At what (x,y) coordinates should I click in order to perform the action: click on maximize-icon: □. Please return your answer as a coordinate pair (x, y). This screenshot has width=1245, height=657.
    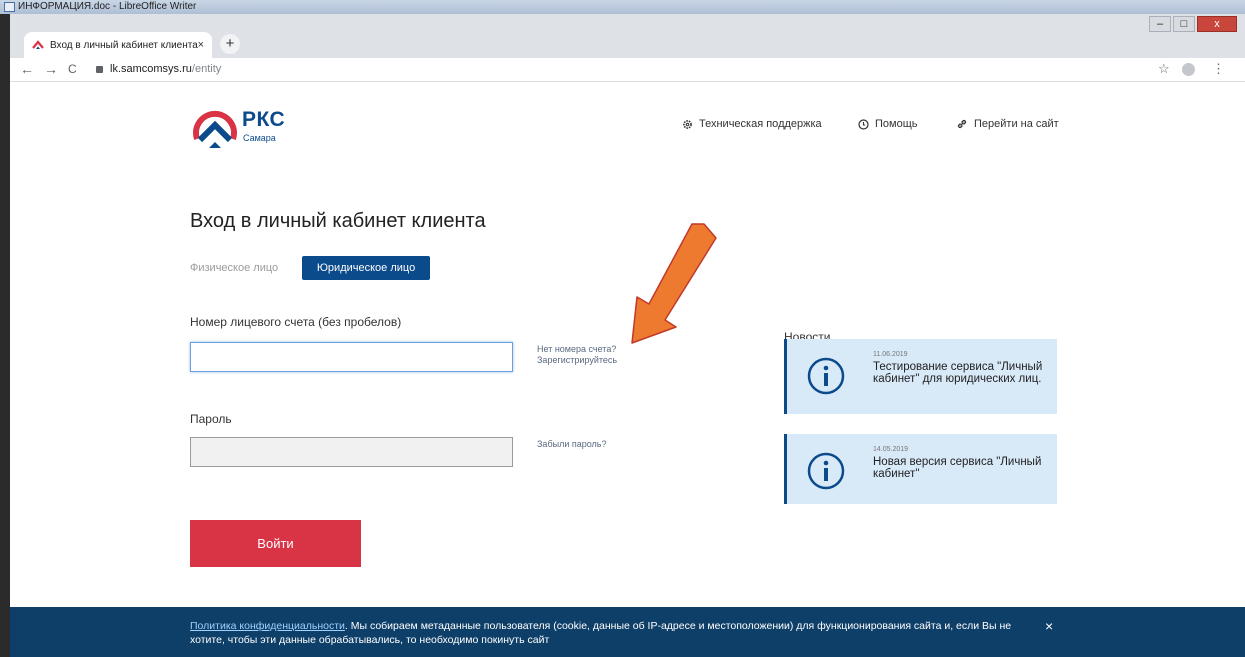
    Looking at the image, I should click on (1184, 24).